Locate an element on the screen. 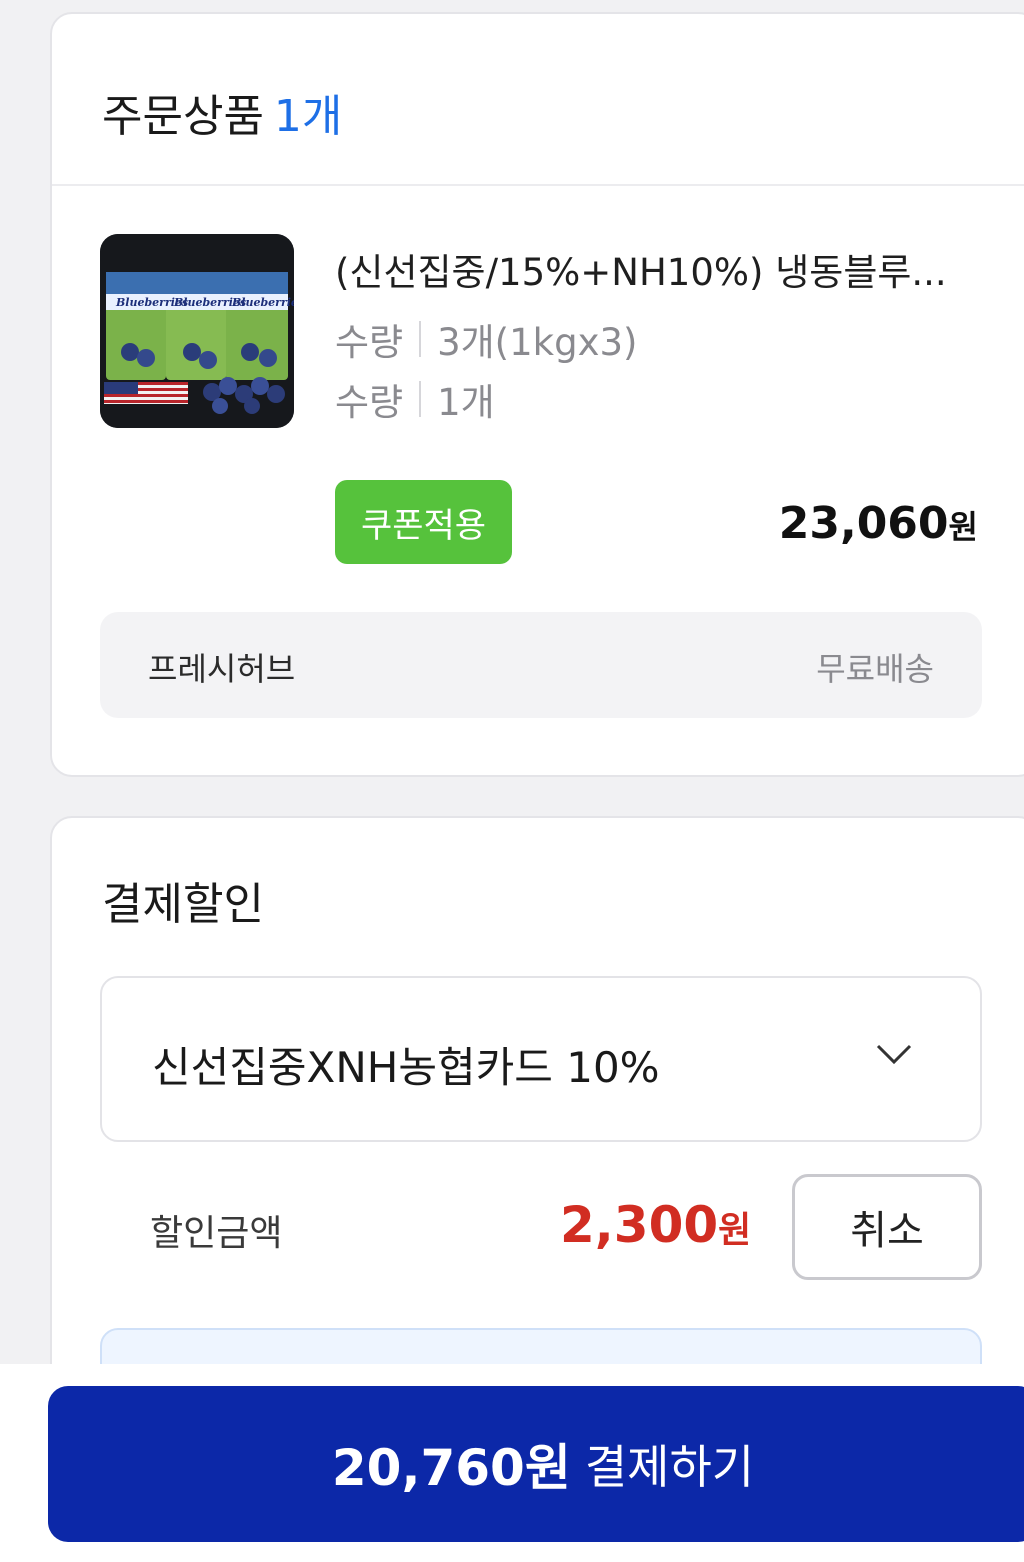 Image resolution: width=1024 pixels, height=1562 pixels. selected-card-discount: 신선집중XNH농협카드 10% is located at coordinates (406, 1067).